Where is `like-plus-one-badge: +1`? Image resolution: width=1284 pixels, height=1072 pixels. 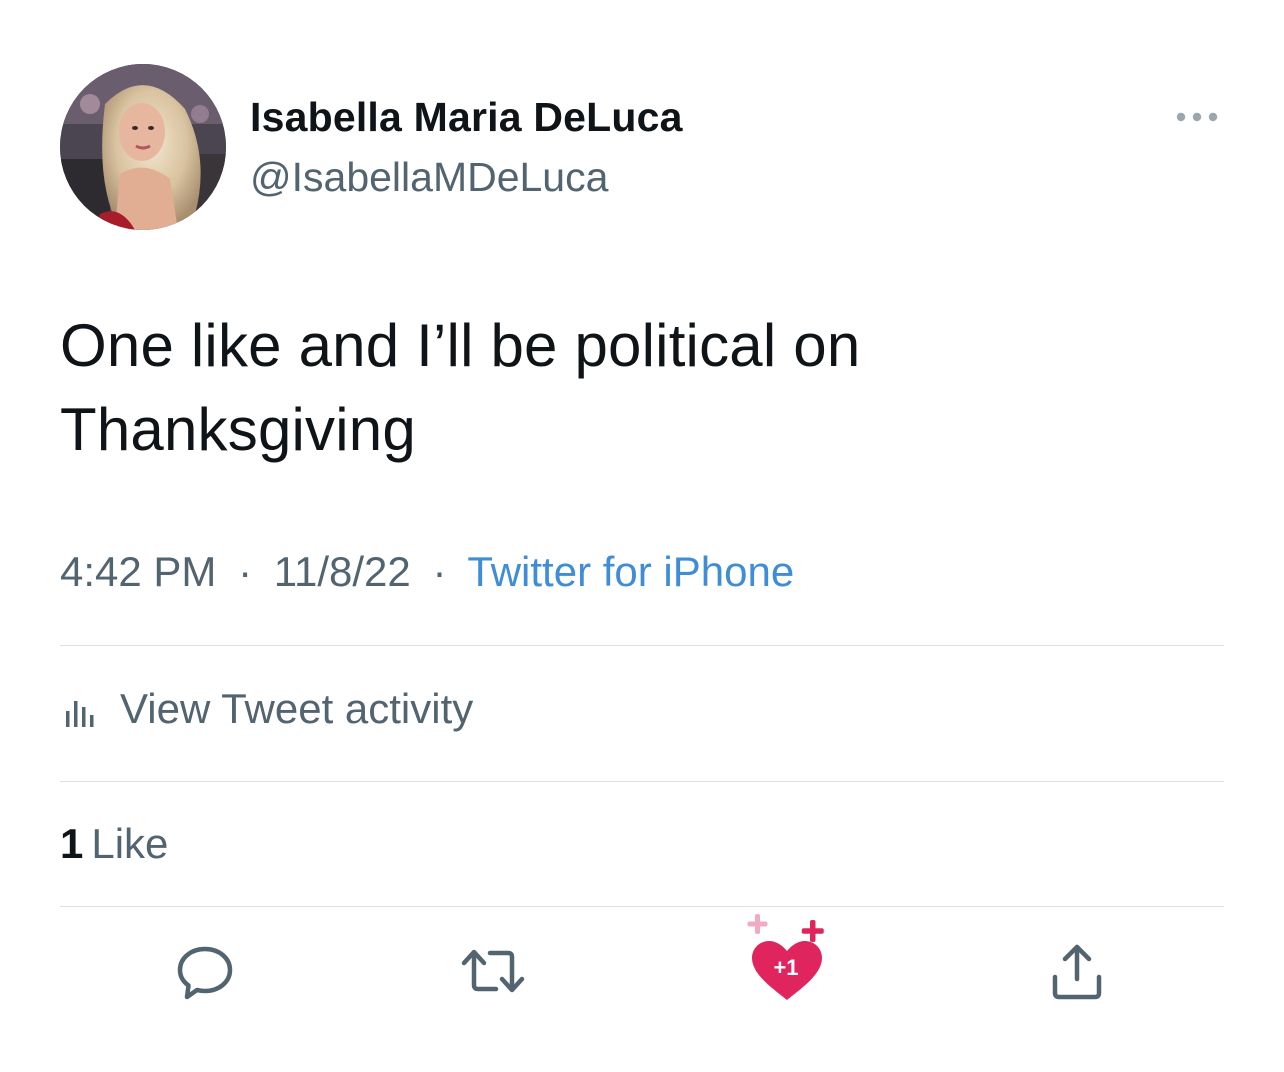 like-plus-one-badge: +1 is located at coordinates (786, 967).